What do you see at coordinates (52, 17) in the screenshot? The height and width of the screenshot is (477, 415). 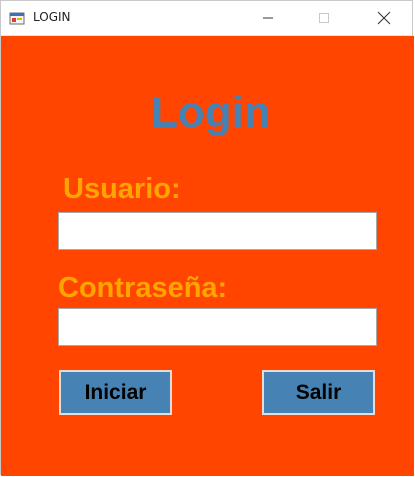 I see `window-title: LOGIN` at bounding box center [52, 17].